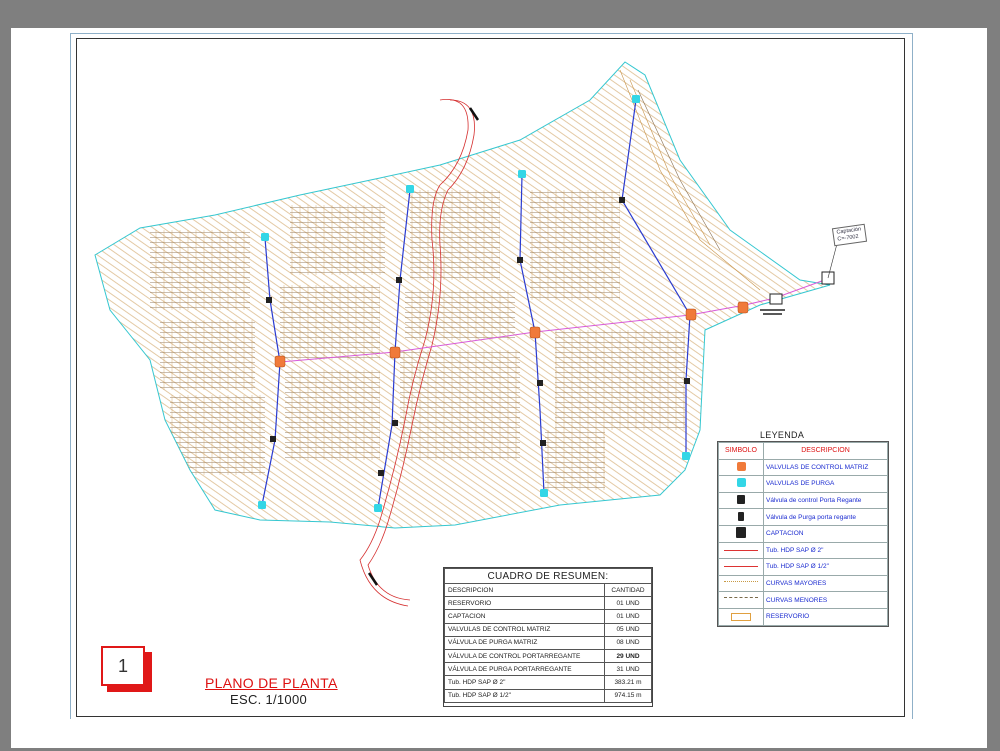  What do you see at coordinates (741, 500) in the screenshot?
I see `valve-icon` at bounding box center [741, 500].